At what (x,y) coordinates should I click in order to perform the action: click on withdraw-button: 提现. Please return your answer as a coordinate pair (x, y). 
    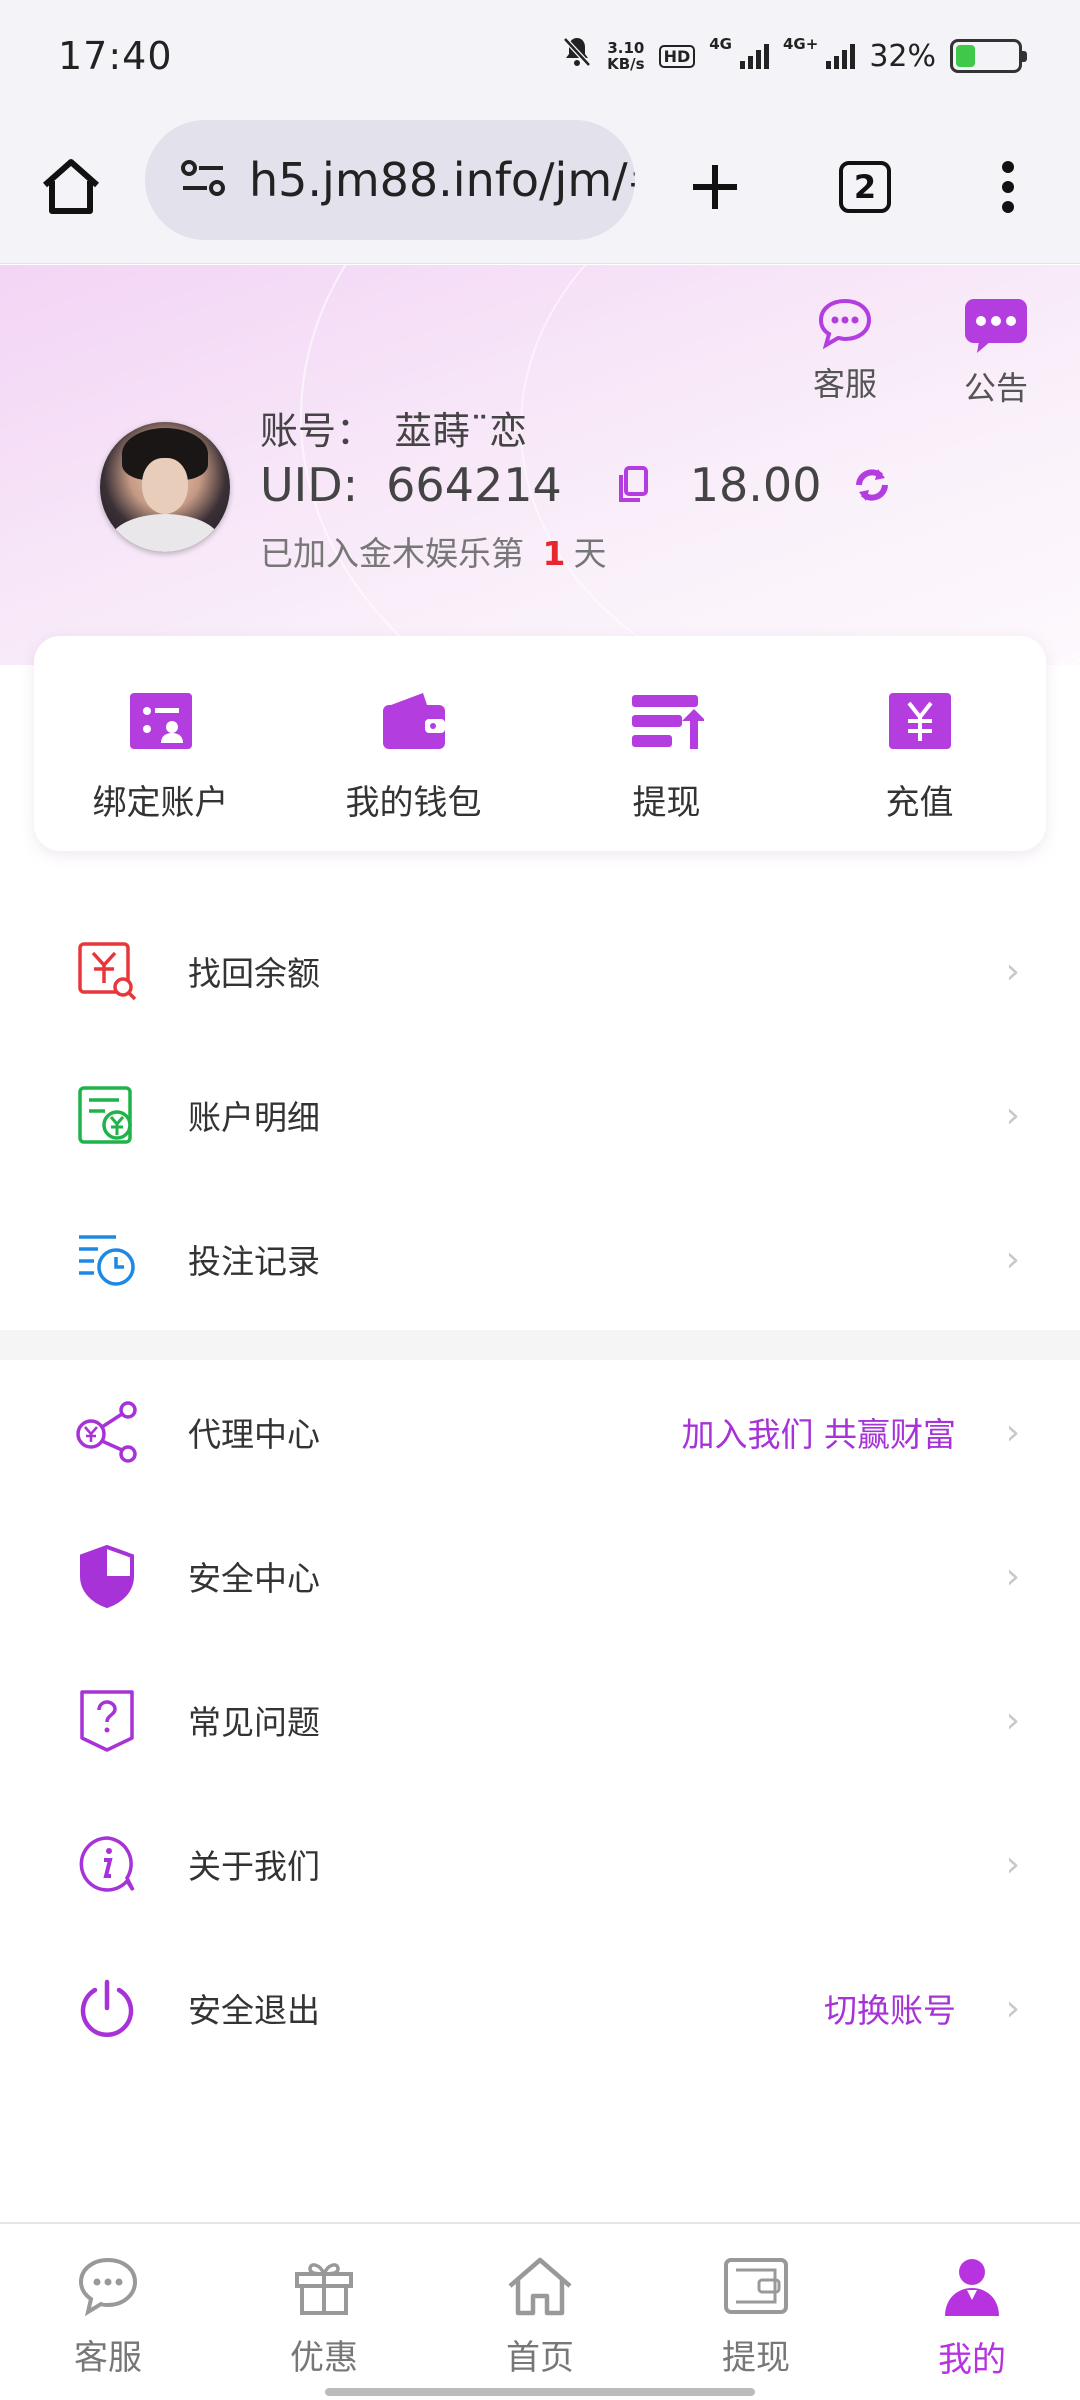
    Looking at the image, I should click on (666, 743).